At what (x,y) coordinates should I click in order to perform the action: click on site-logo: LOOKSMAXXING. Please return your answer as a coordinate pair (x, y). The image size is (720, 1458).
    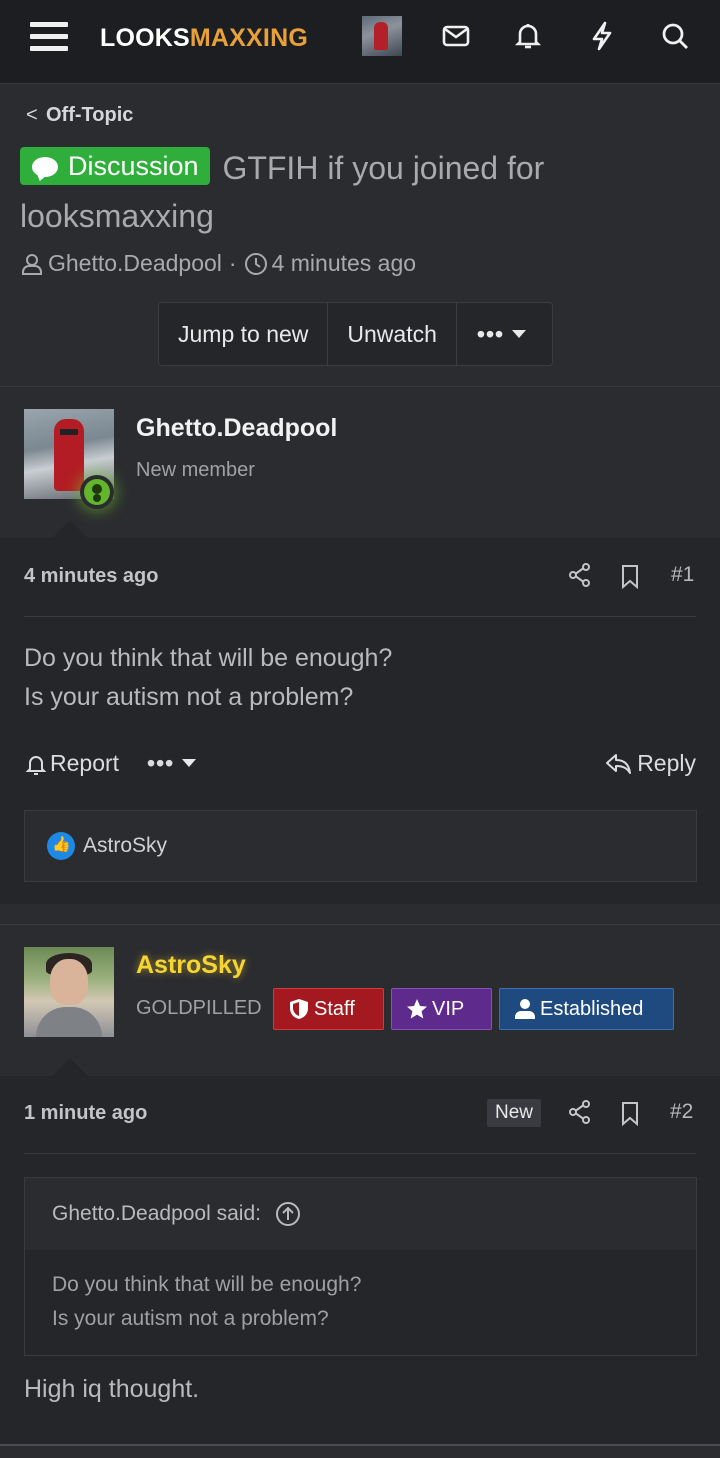
    Looking at the image, I should click on (204, 38).